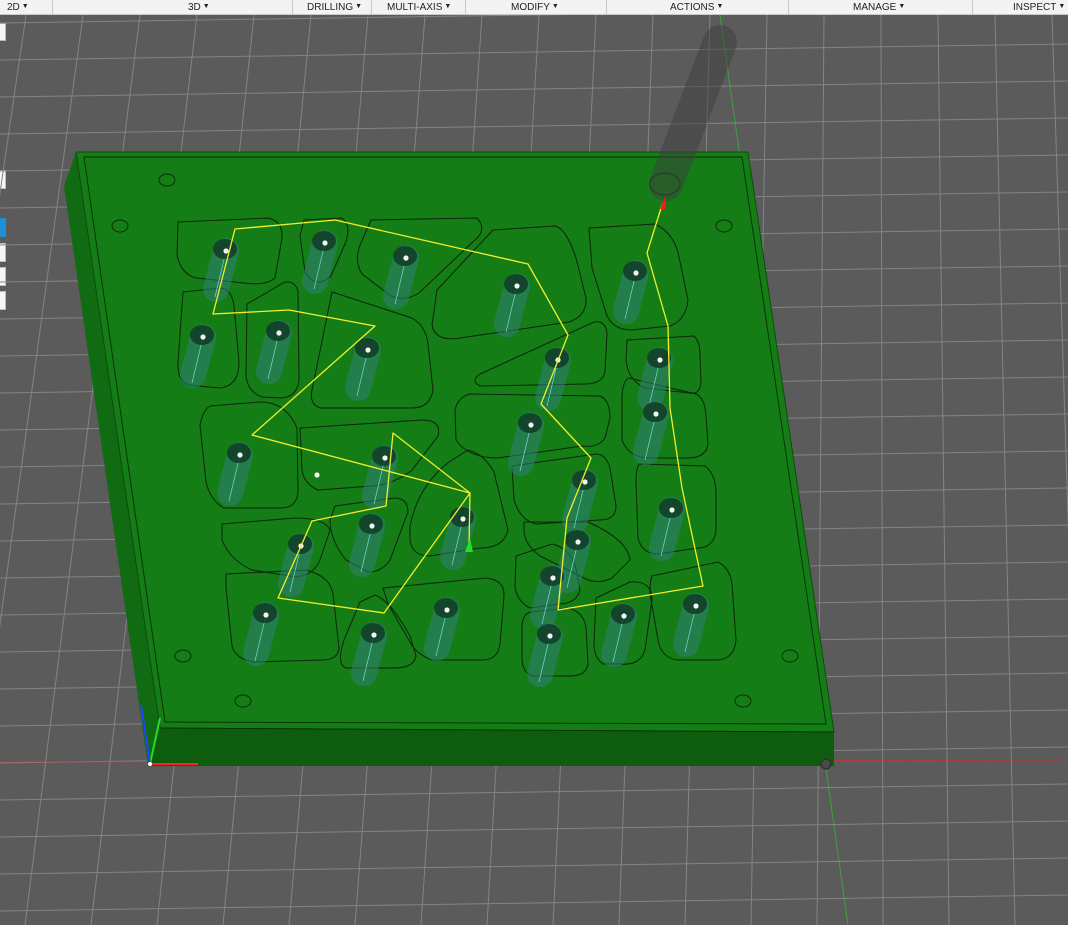 The width and height of the screenshot is (1068, 925). I want to click on menu-2d: 2D ▼, so click(18, 7).